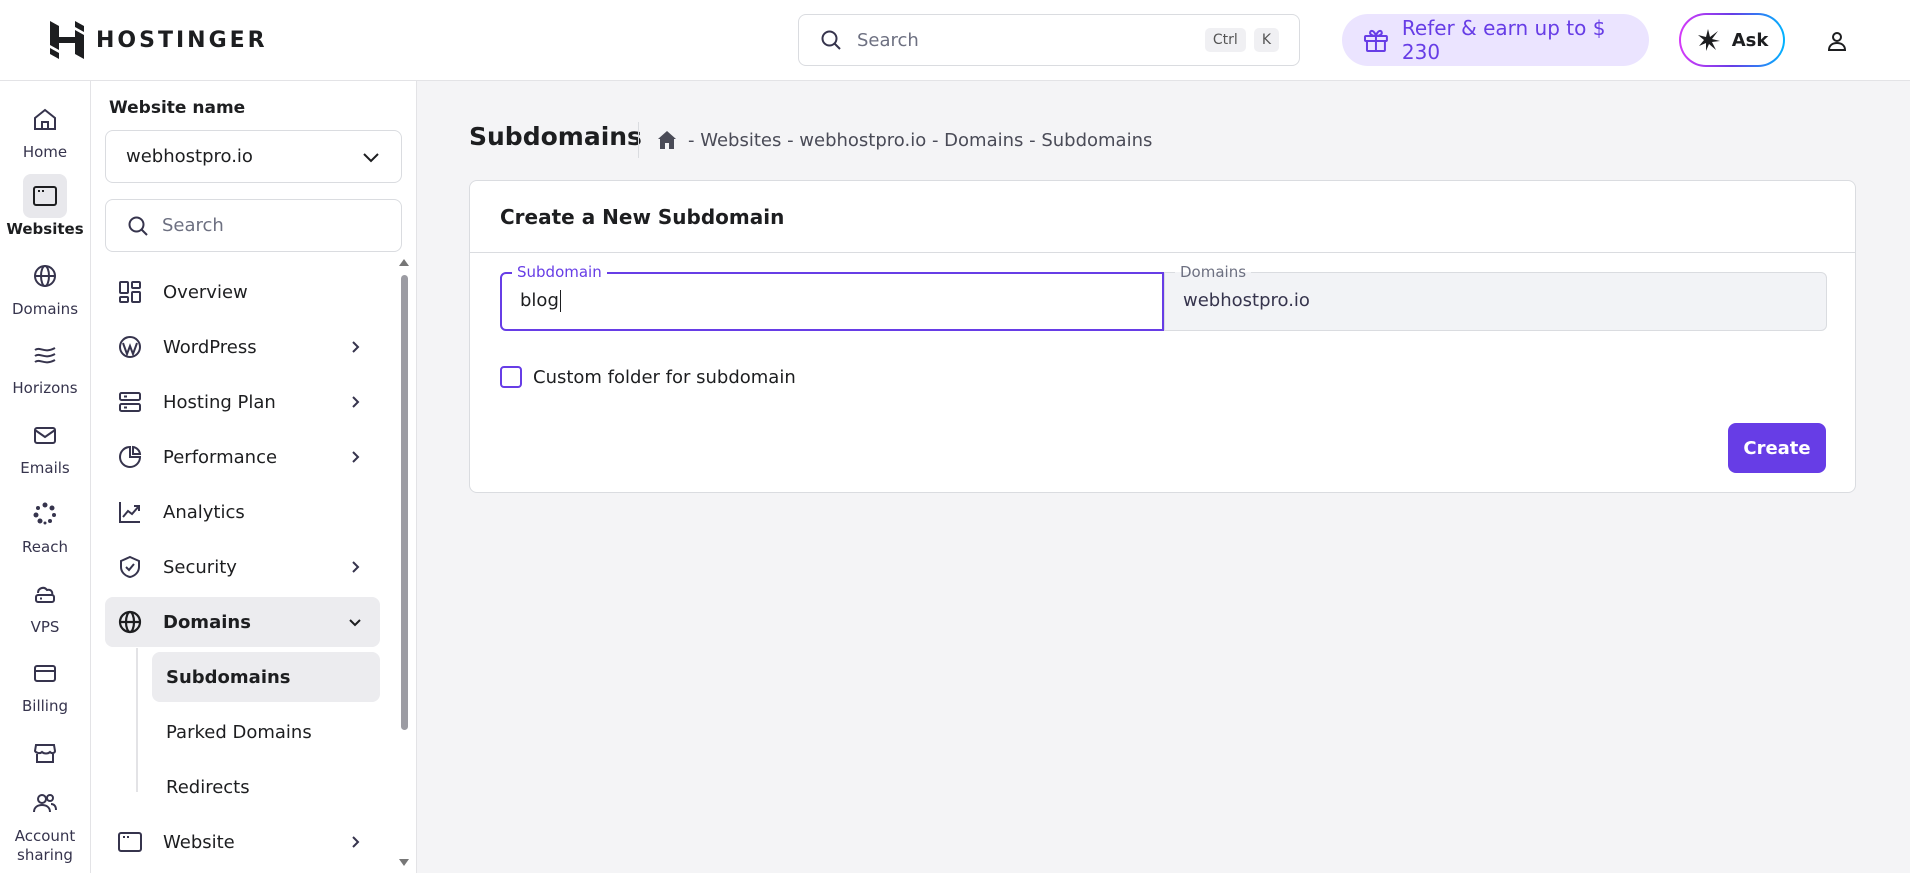 Image resolution: width=1910 pixels, height=873 pixels. Describe the element at coordinates (242, 512) in the screenshot. I see `sidebar-item-analytics: Analytics` at that location.